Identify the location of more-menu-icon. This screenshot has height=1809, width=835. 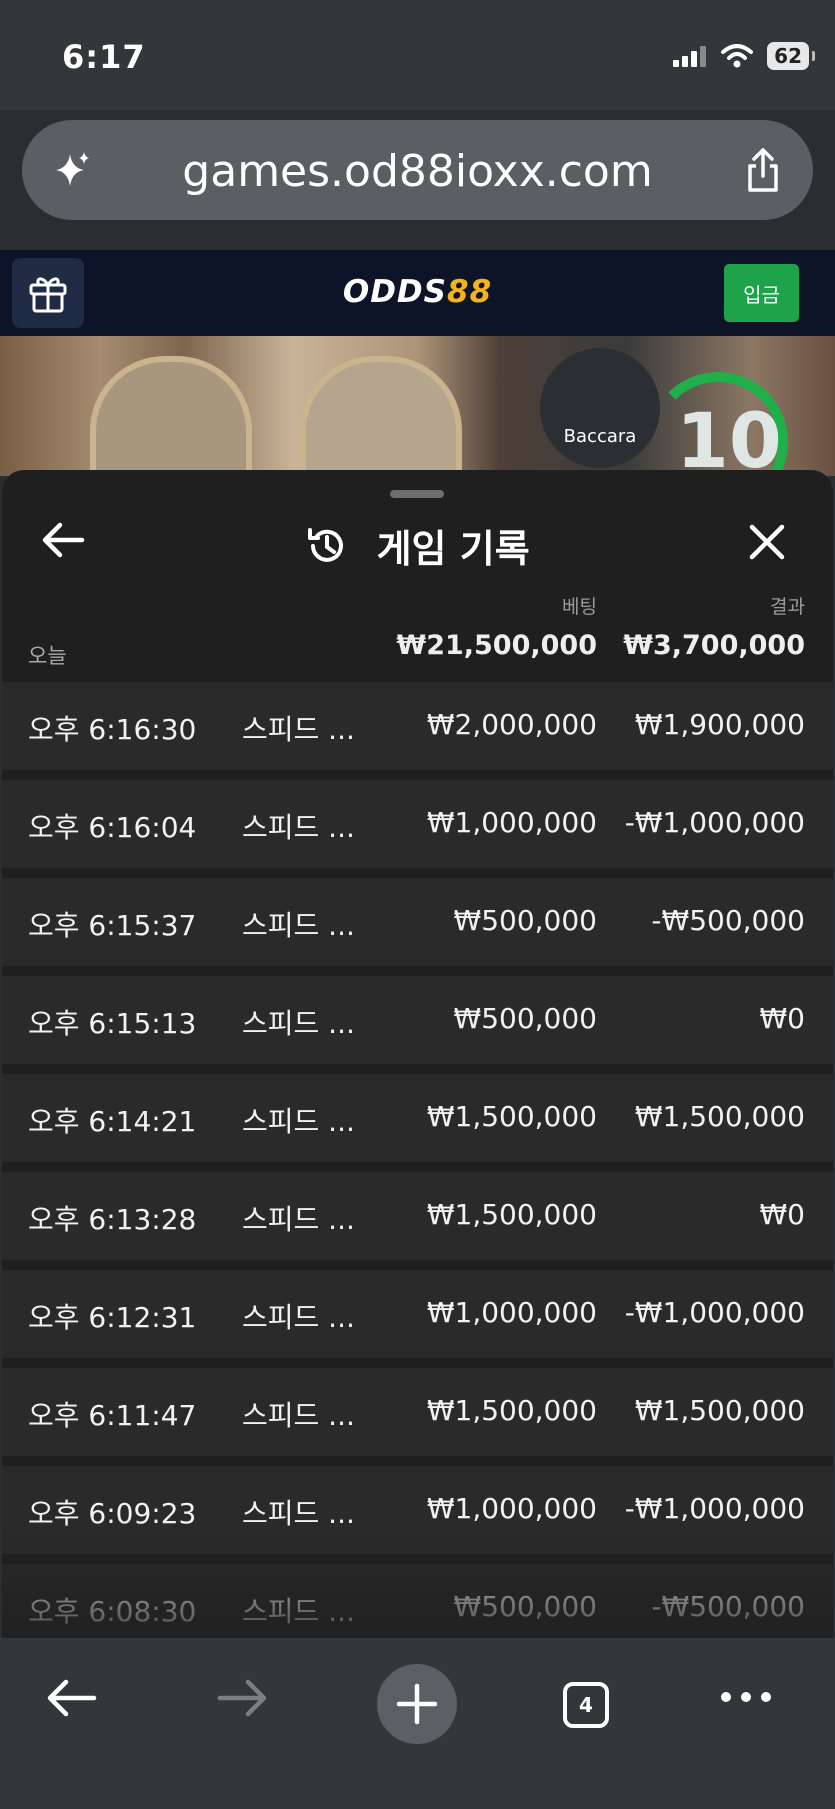
(746, 1697).